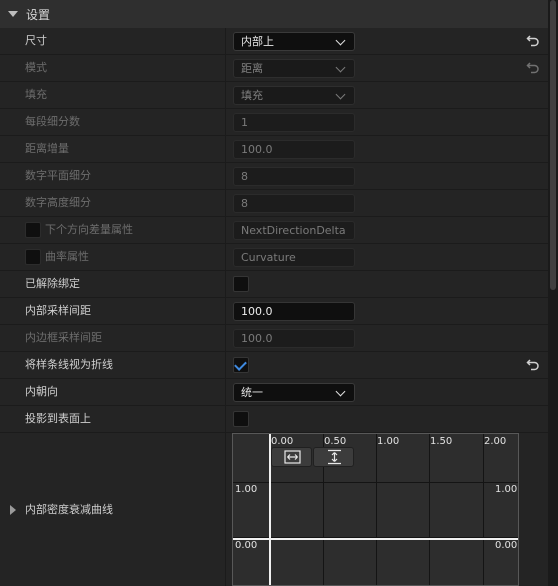  Describe the element at coordinates (69, 364) in the screenshot. I see `property-label-treat-spline-polyline: 将样条线视为折线` at that location.